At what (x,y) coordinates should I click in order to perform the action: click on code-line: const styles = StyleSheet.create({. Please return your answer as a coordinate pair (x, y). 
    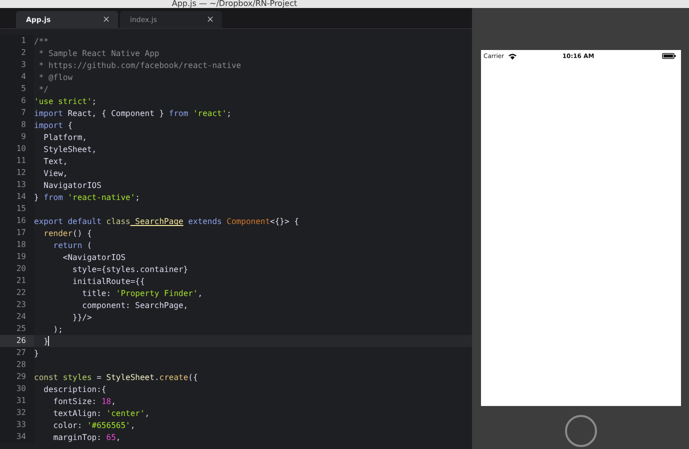
    Looking at the image, I should click on (116, 377).